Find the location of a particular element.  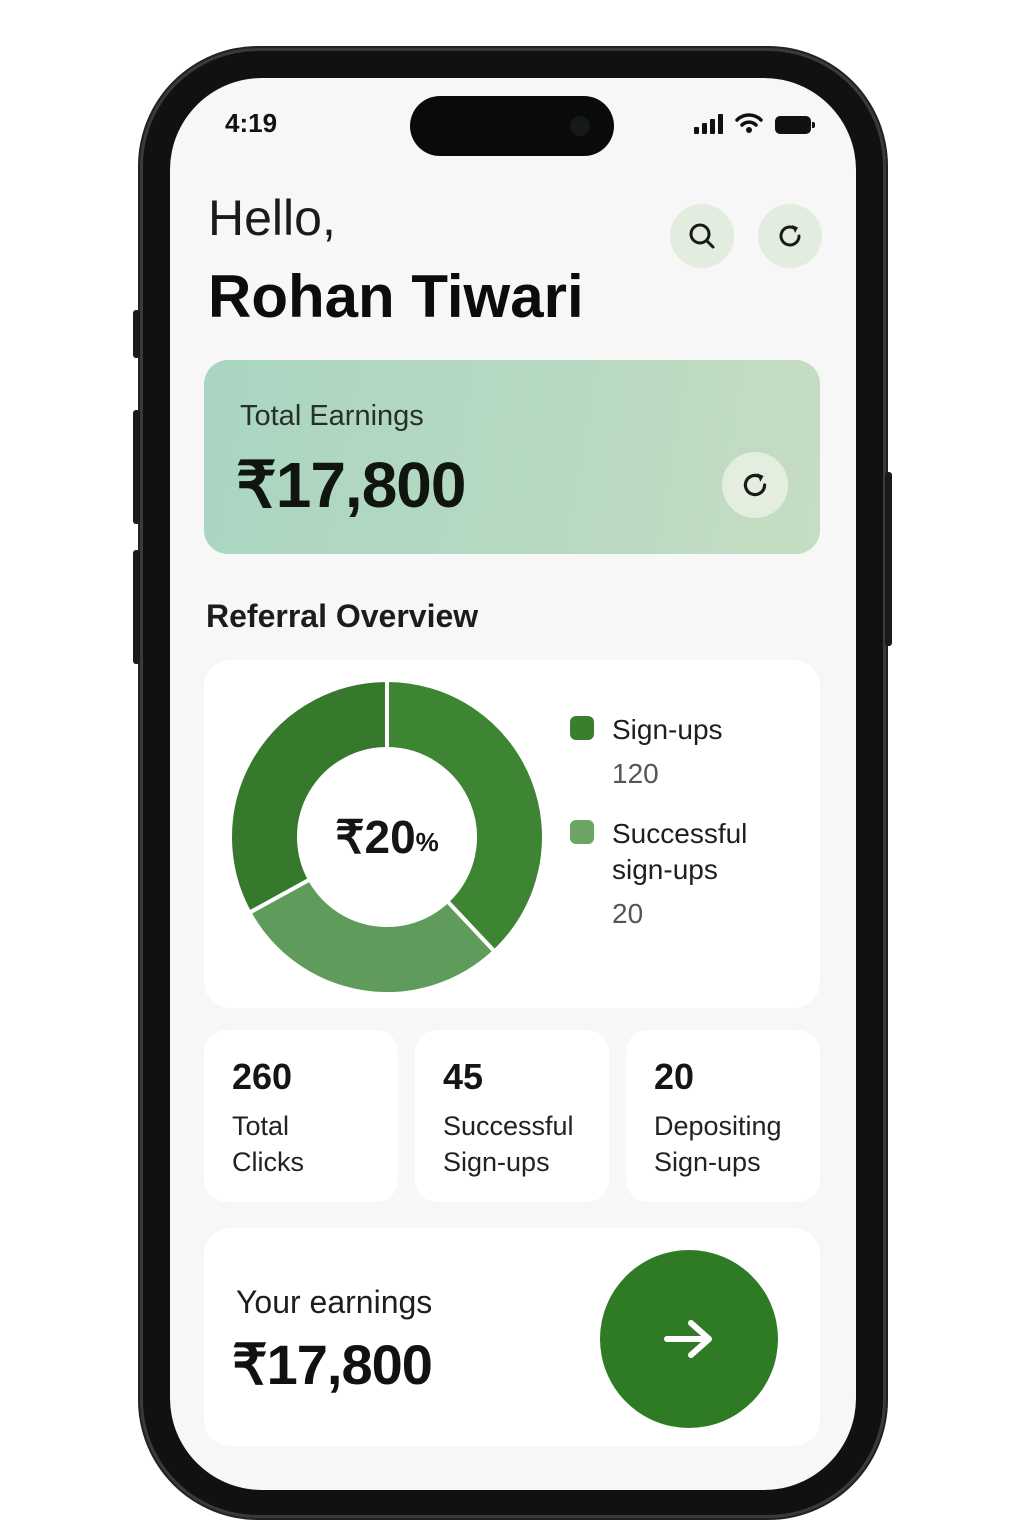

arrow-right-icon is located at coordinates (688, 1339).